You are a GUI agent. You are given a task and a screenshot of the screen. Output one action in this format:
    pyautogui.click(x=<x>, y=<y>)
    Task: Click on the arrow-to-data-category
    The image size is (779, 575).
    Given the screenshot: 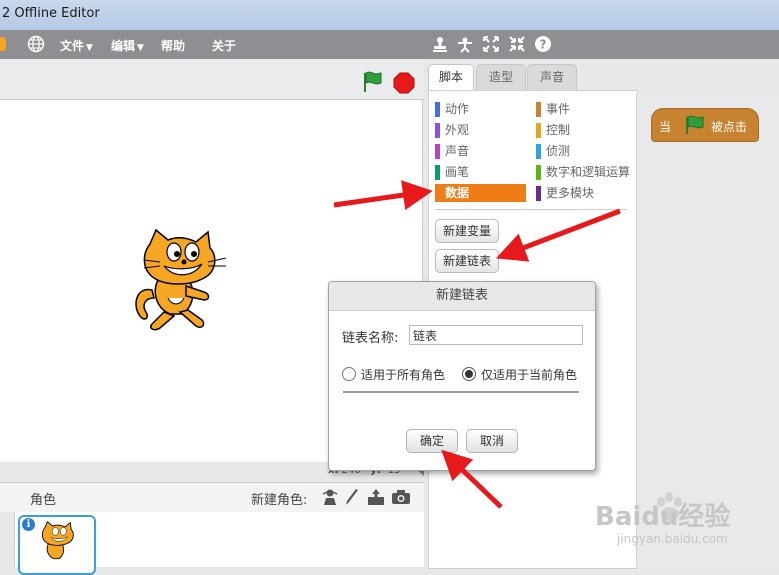 What is the action you would take?
    pyautogui.click(x=383, y=195)
    